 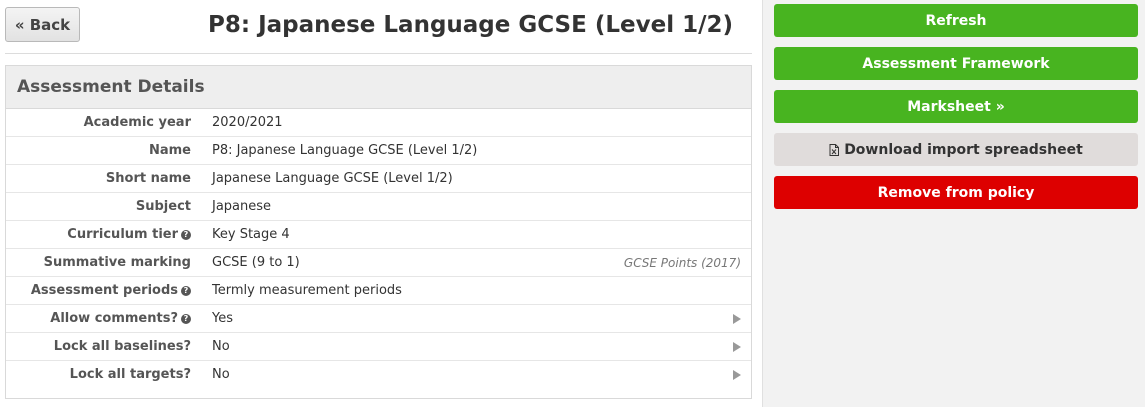 What do you see at coordinates (956, 63) in the screenshot?
I see `assessment-framework-button: Assessment Framework` at bounding box center [956, 63].